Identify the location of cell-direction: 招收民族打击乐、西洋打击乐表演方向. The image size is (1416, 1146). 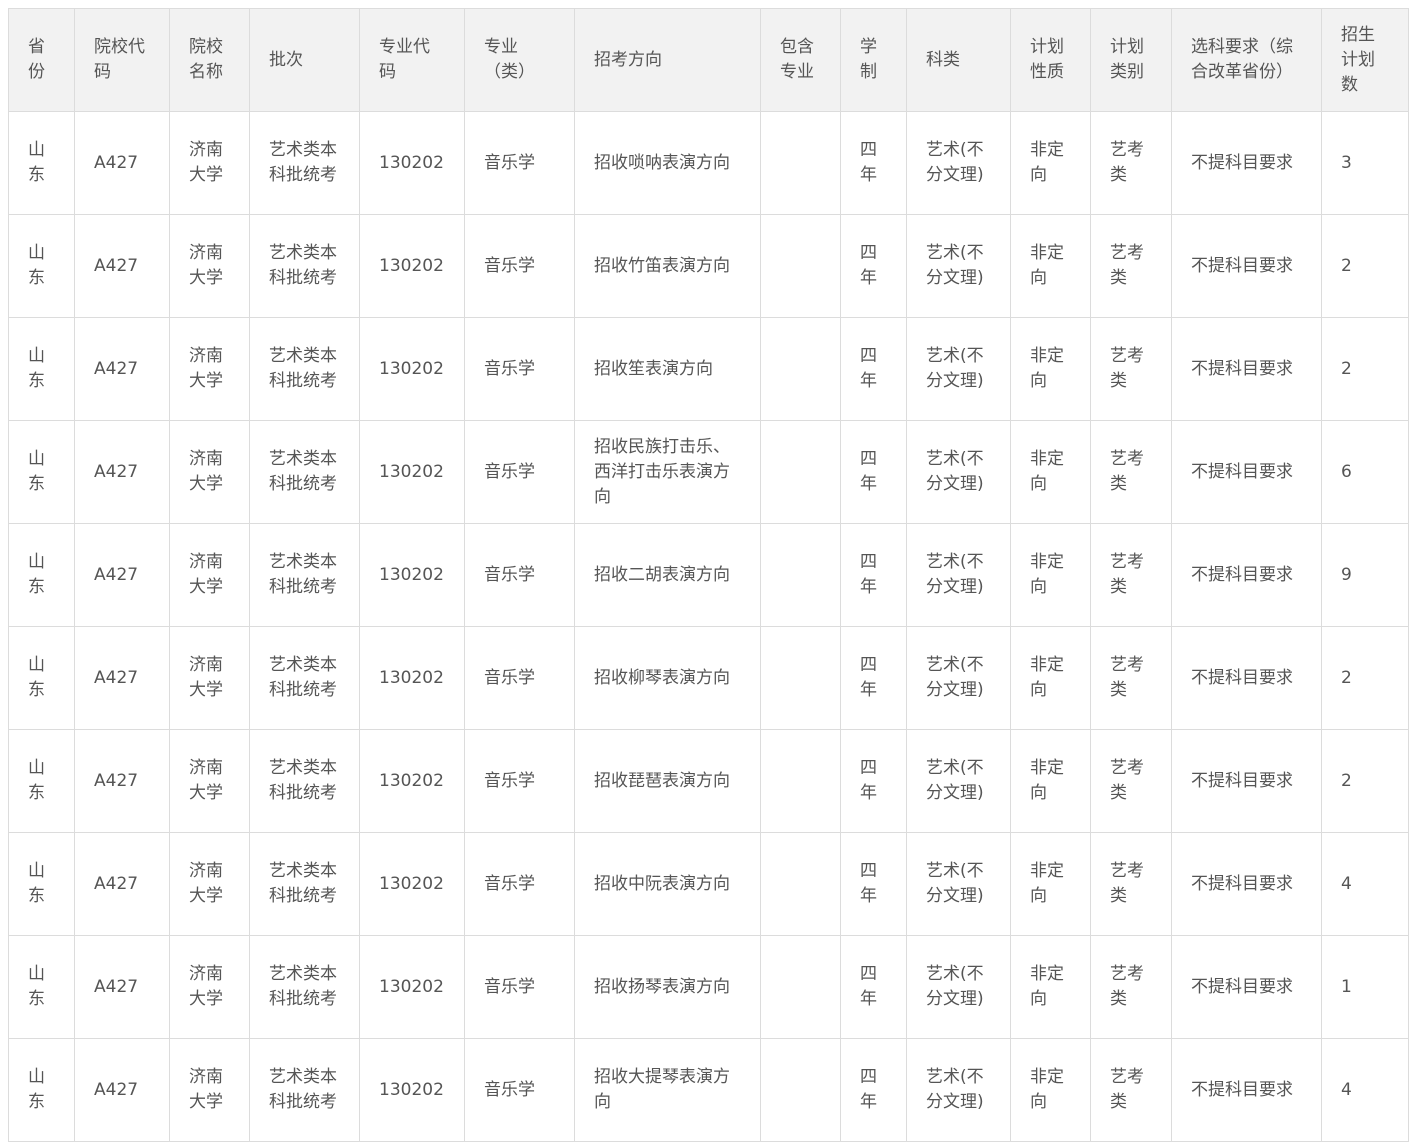
(667, 472).